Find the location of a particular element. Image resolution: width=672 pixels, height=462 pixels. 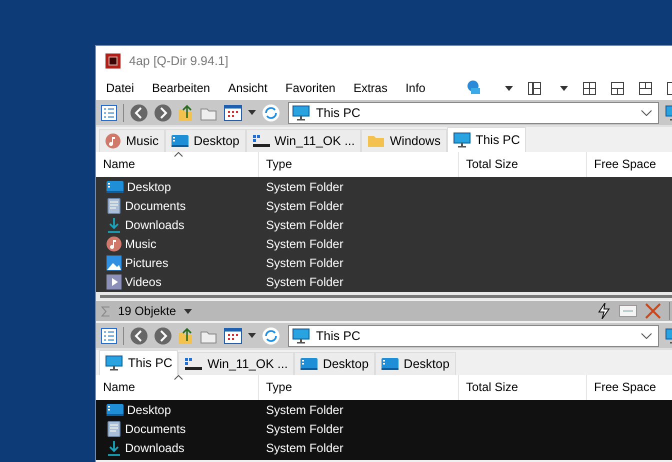

file-name: Music is located at coordinates (140, 243).